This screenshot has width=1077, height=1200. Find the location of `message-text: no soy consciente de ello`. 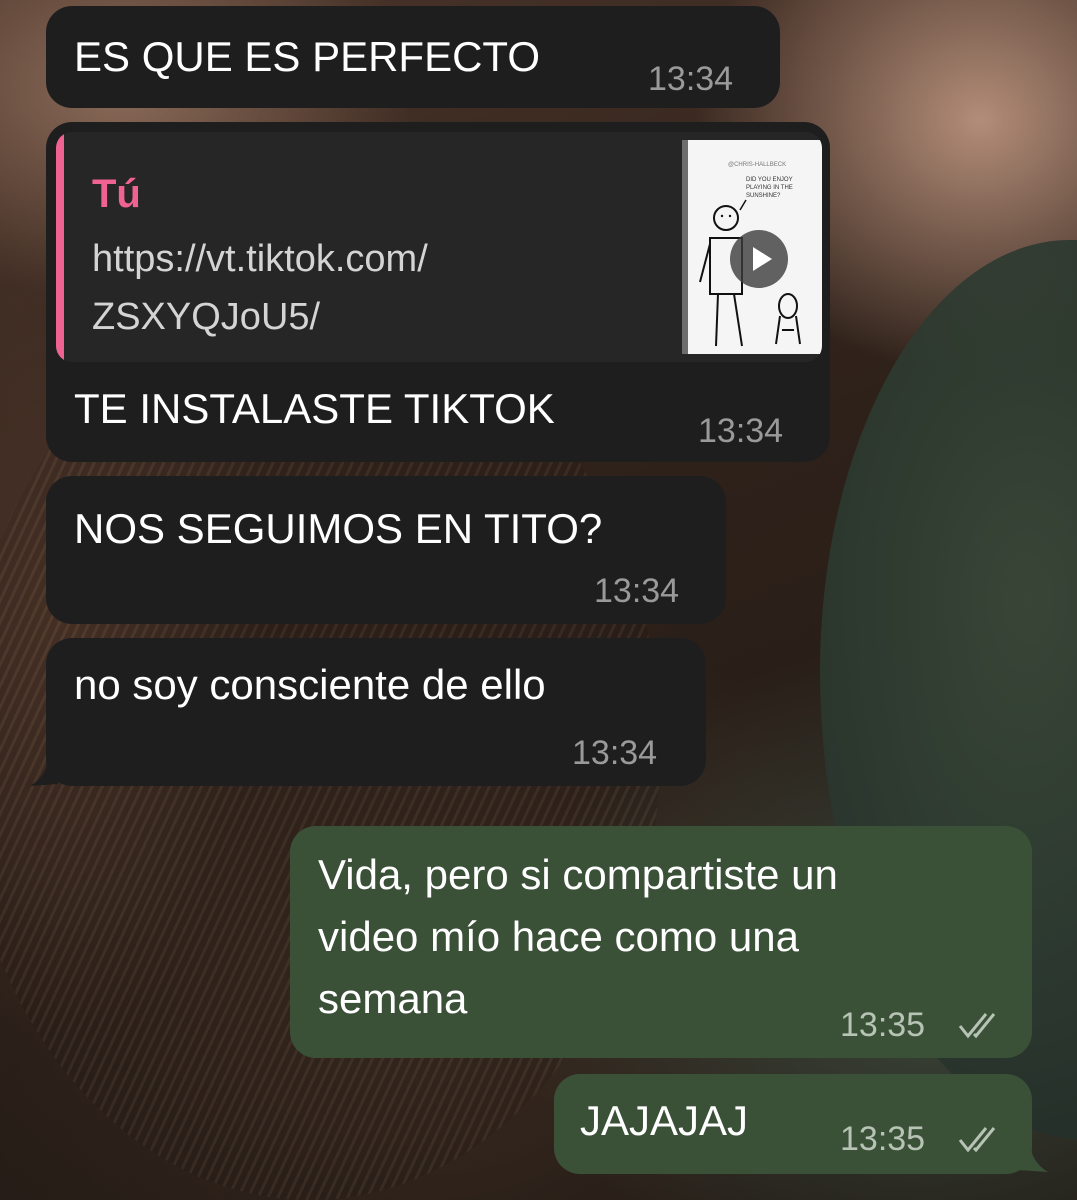

message-text: no soy consciente de ello is located at coordinates (310, 684).